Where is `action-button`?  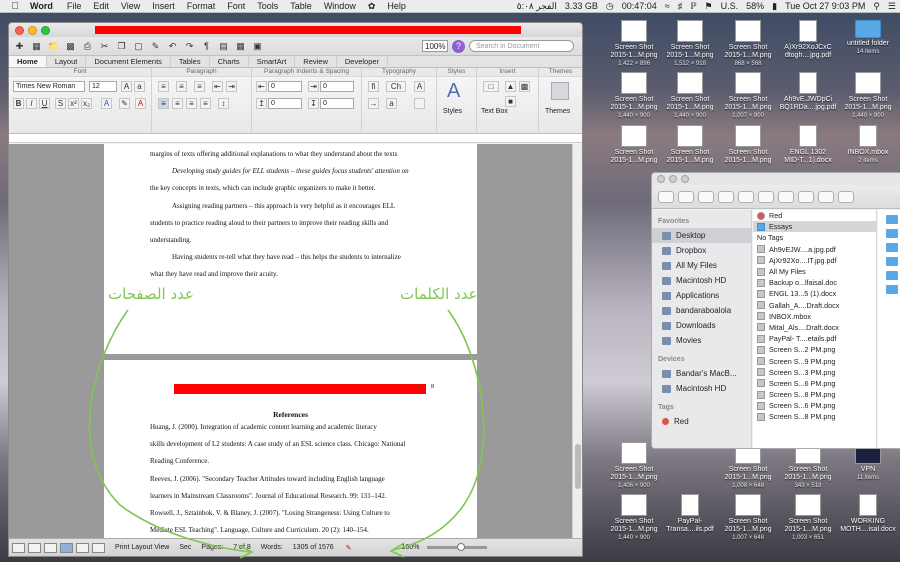
action-button is located at coordinates (806, 196).